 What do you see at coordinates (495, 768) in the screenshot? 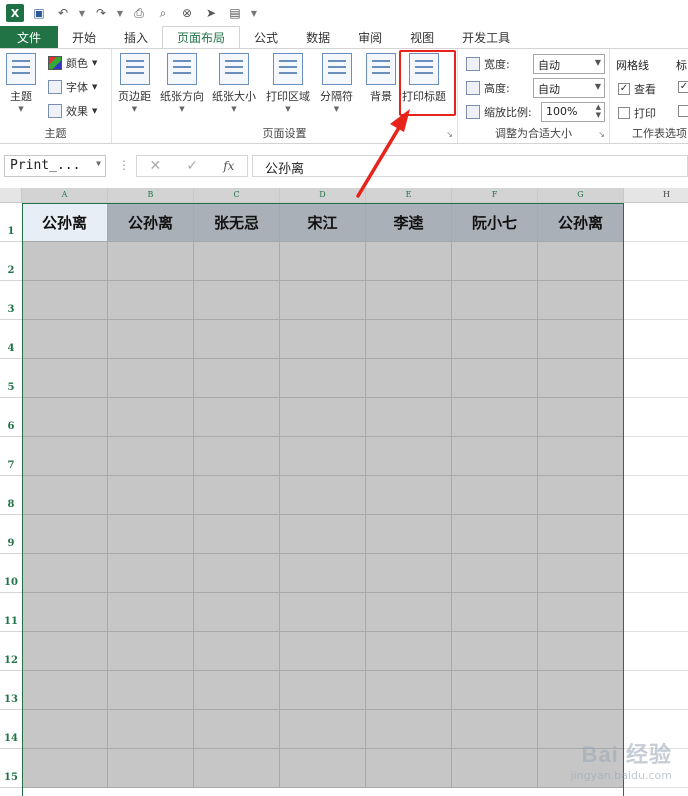
I see `cell-f15` at bounding box center [495, 768].